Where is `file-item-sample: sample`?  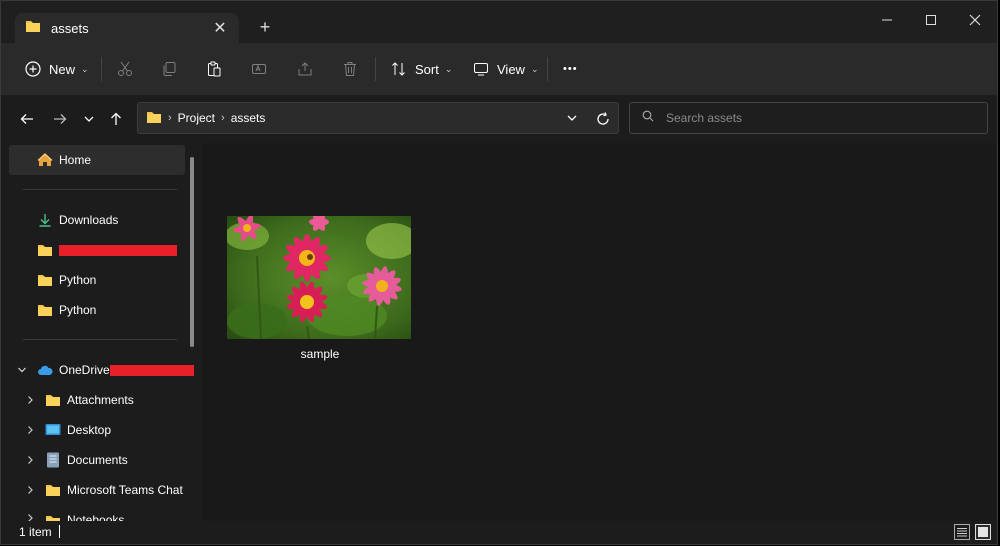 file-item-sample: sample is located at coordinates (320, 288).